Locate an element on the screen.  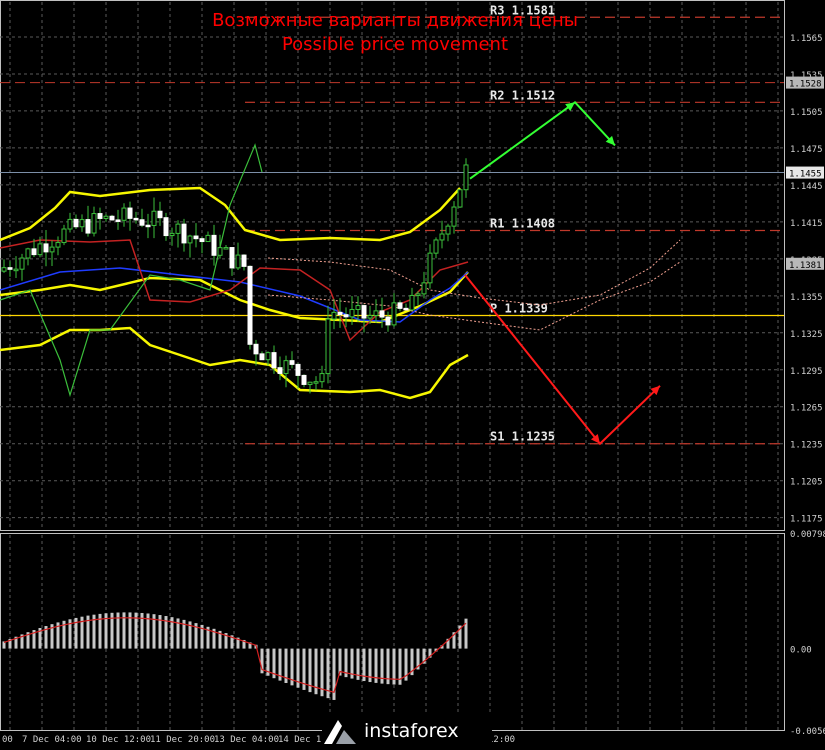
osc-y-tick-label: 0.00798 is located at coordinates (807, 535).